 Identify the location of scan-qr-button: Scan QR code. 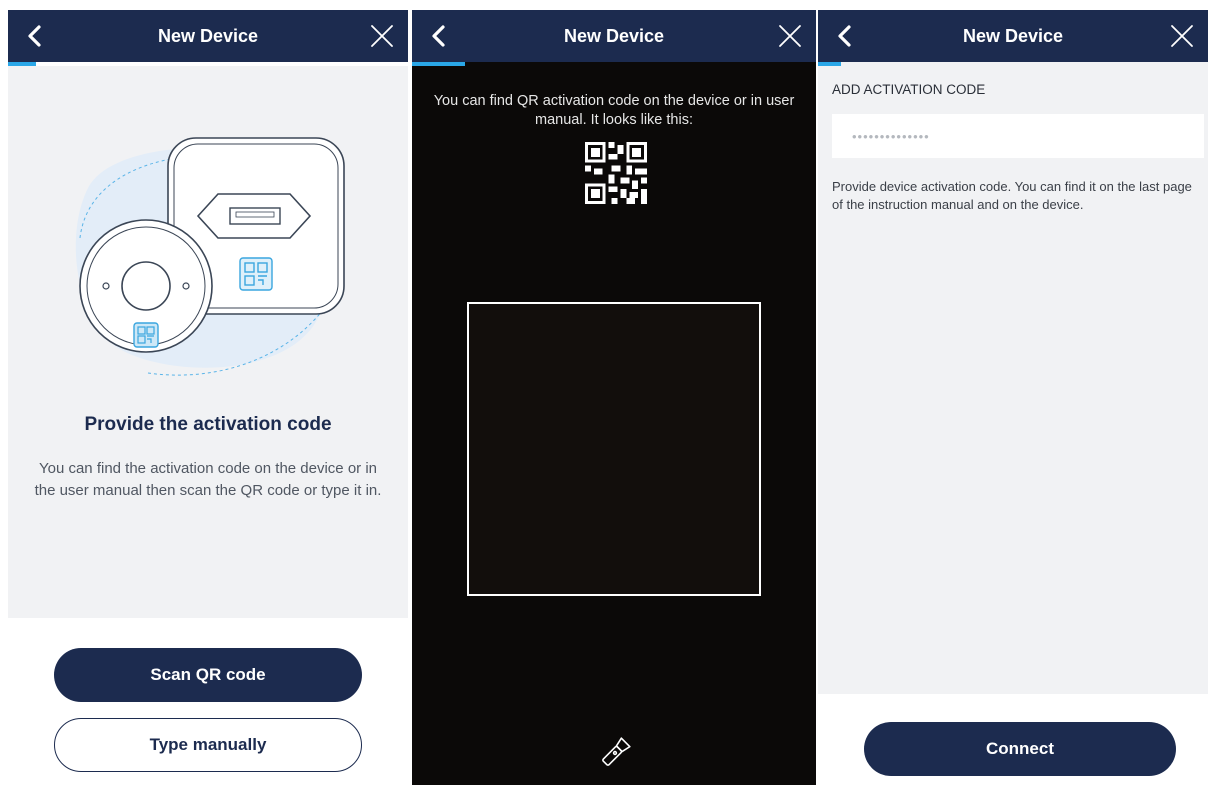
(208, 675).